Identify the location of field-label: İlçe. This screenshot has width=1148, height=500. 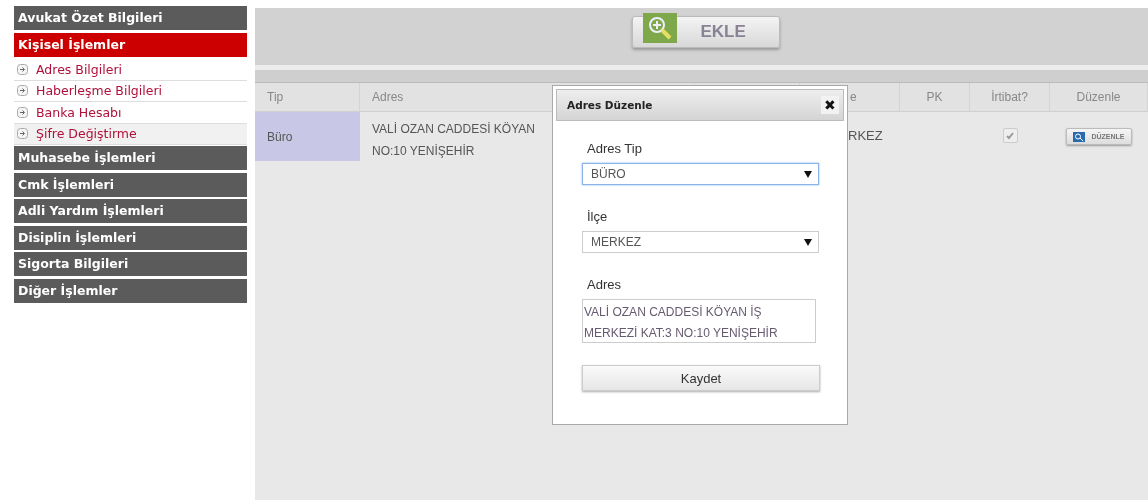
(598, 216).